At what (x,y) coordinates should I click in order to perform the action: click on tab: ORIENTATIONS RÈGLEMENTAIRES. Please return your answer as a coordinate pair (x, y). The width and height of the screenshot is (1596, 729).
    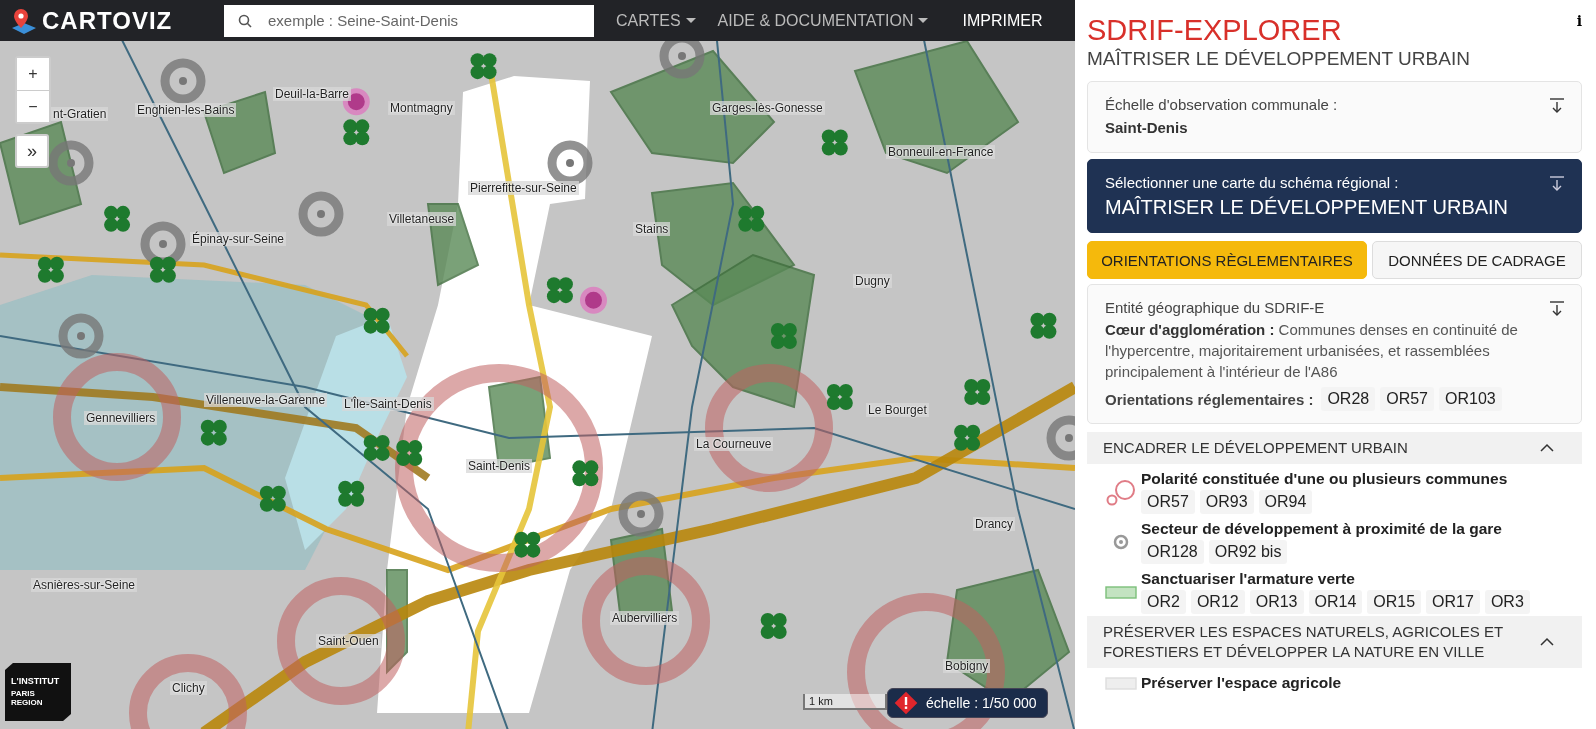
    Looking at the image, I should click on (1227, 260).